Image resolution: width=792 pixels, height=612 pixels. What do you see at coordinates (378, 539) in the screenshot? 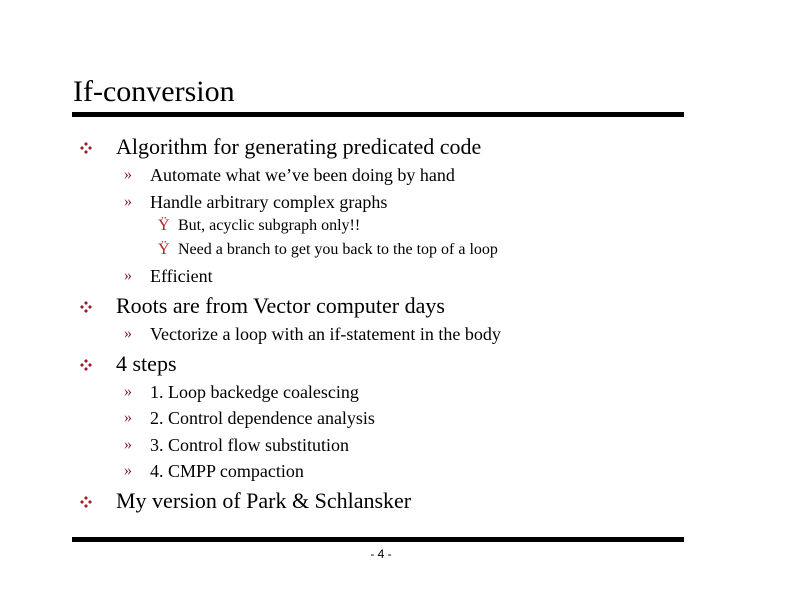
I see `footer-rule` at bounding box center [378, 539].